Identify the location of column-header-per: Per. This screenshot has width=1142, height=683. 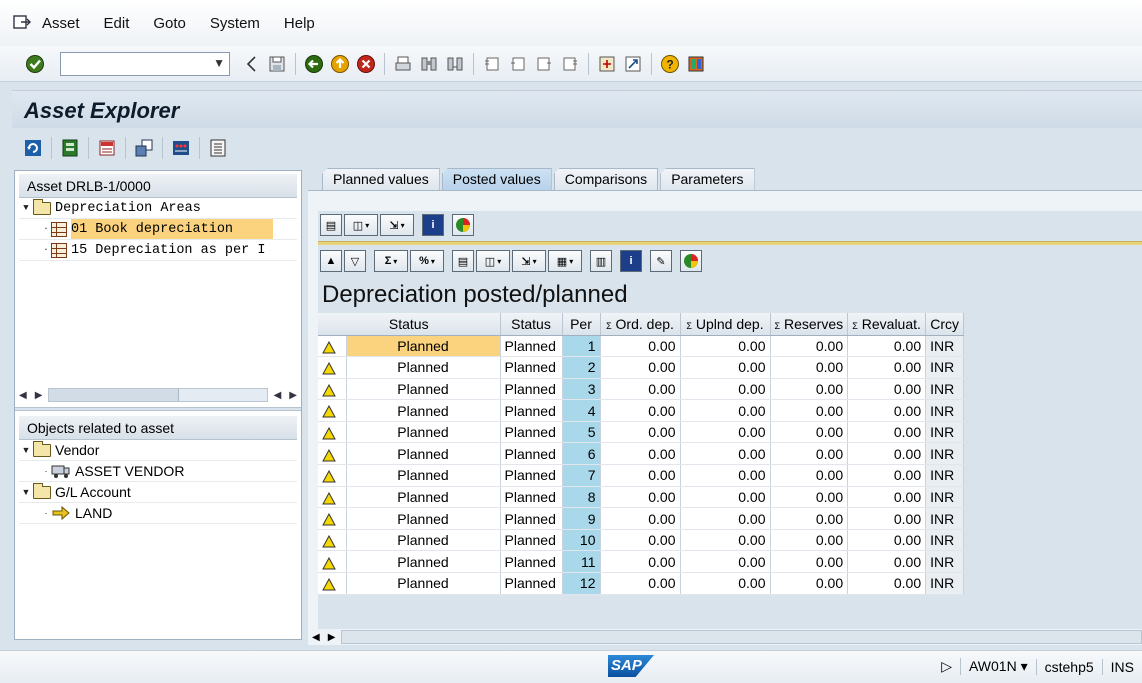
(581, 324).